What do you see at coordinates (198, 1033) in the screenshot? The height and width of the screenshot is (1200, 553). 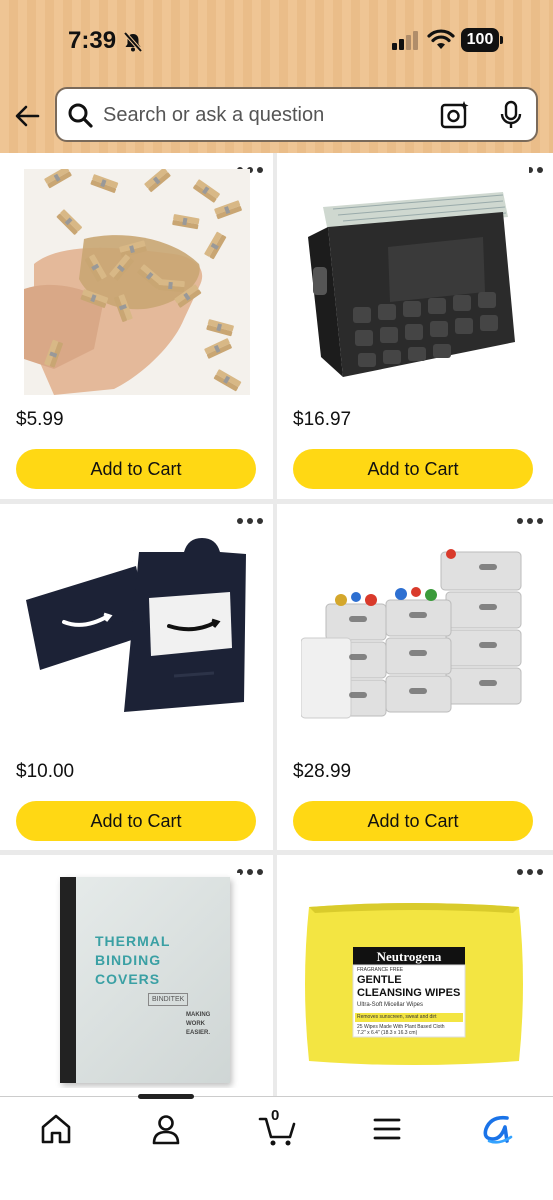 I see `product-label-tagline: EASIER.` at bounding box center [198, 1033].